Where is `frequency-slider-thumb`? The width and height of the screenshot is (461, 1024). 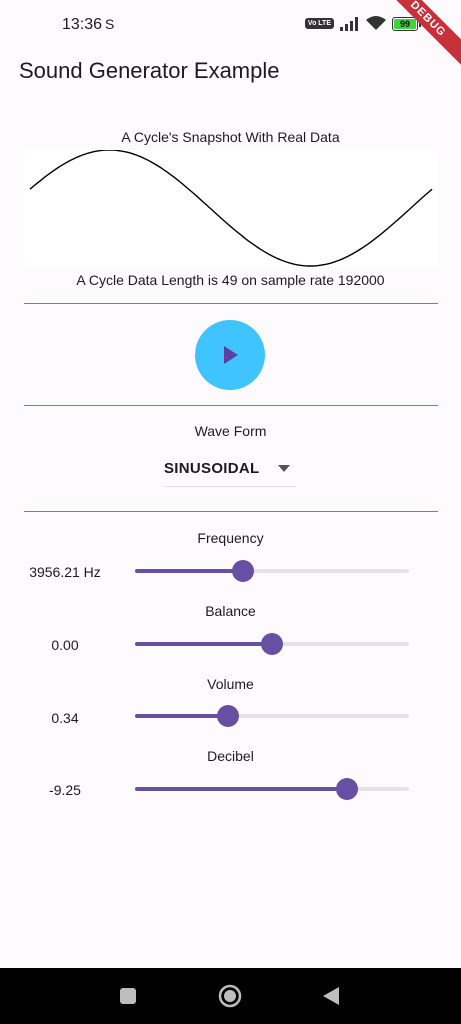
frequency-slider-thumb is located at coordinates (242, 571).